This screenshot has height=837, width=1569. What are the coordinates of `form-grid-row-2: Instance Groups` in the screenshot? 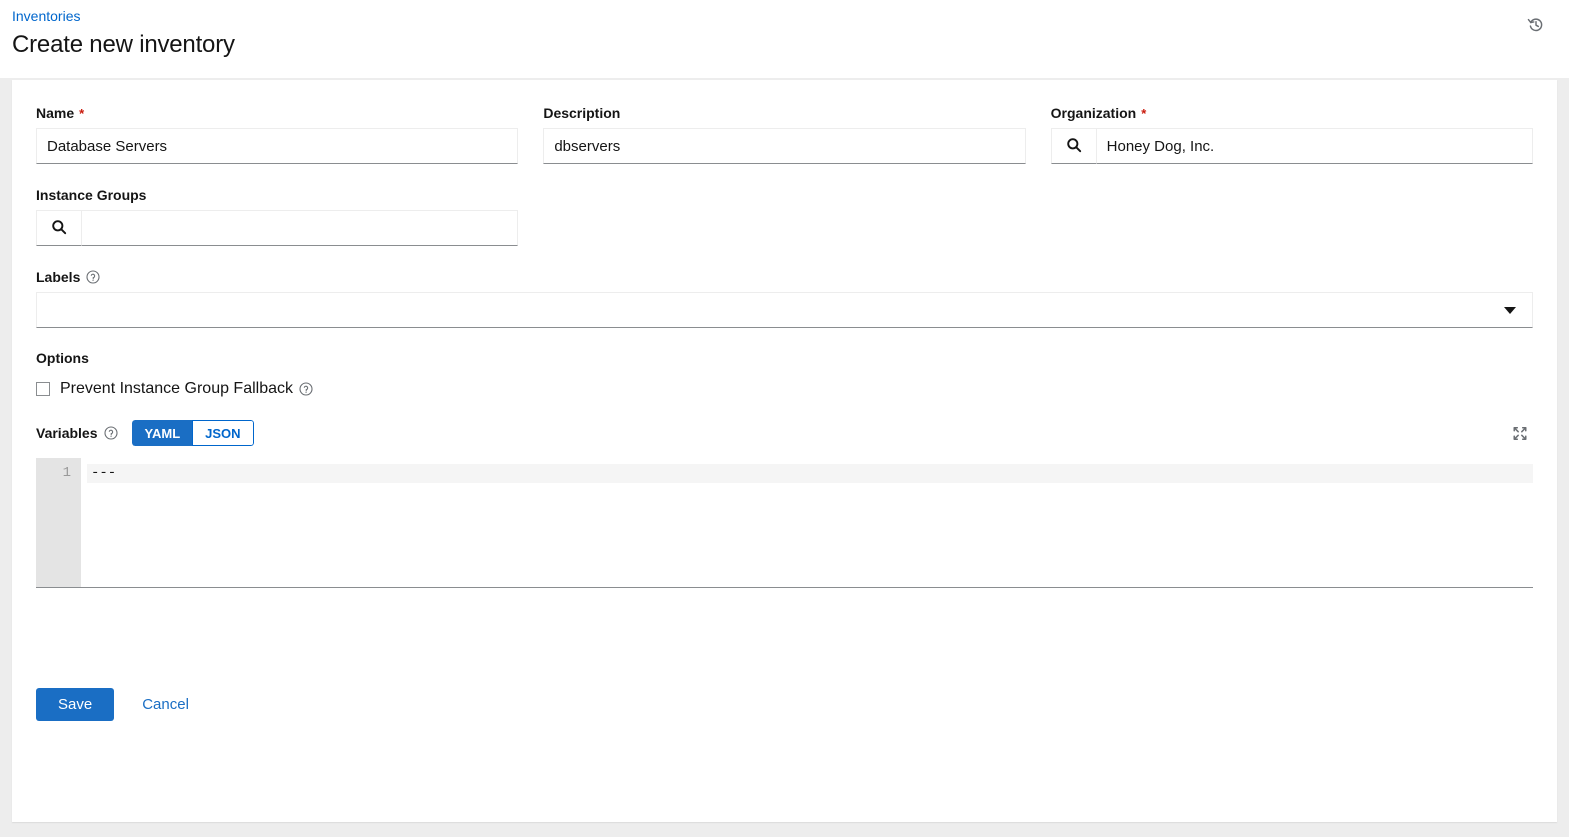 It's located at (784, 227).